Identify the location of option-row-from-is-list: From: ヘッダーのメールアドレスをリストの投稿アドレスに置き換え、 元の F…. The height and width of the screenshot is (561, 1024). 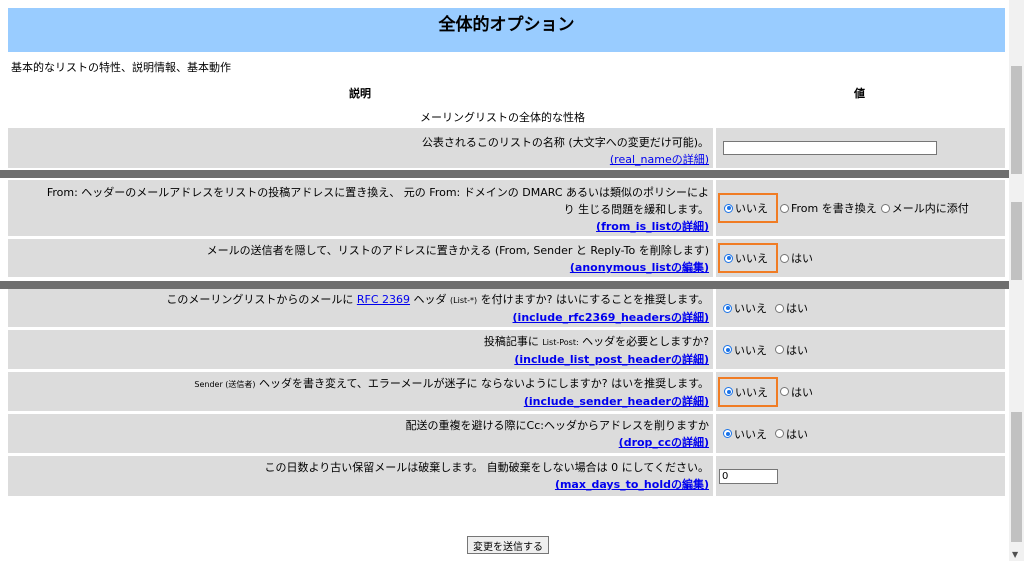
(506, 208).